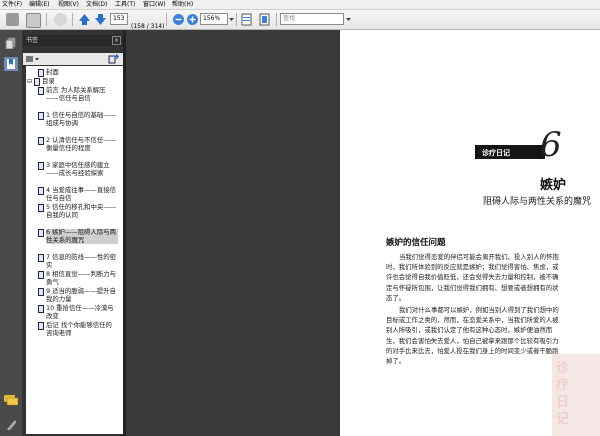  Describe the element at coordinates (348, 19) in the screenshot. I see `search-dropdown-icon` at that location.